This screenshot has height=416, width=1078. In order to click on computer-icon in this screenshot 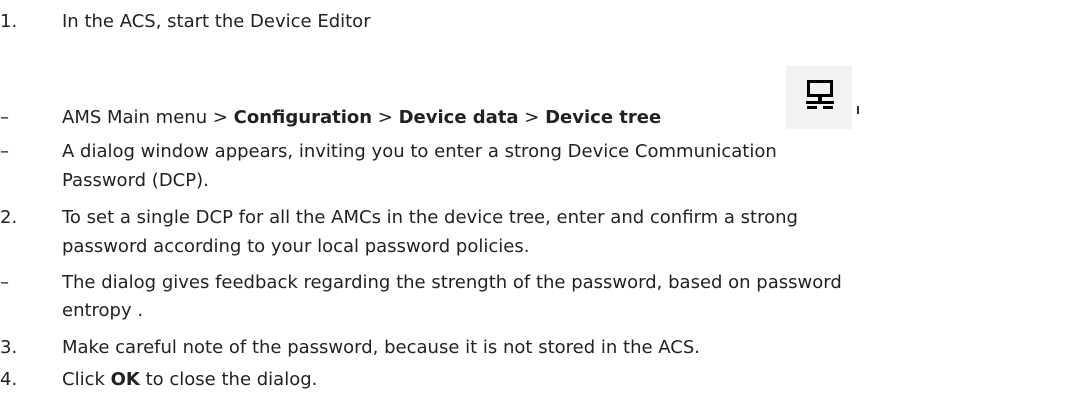, I will do `click(820, 94)`.